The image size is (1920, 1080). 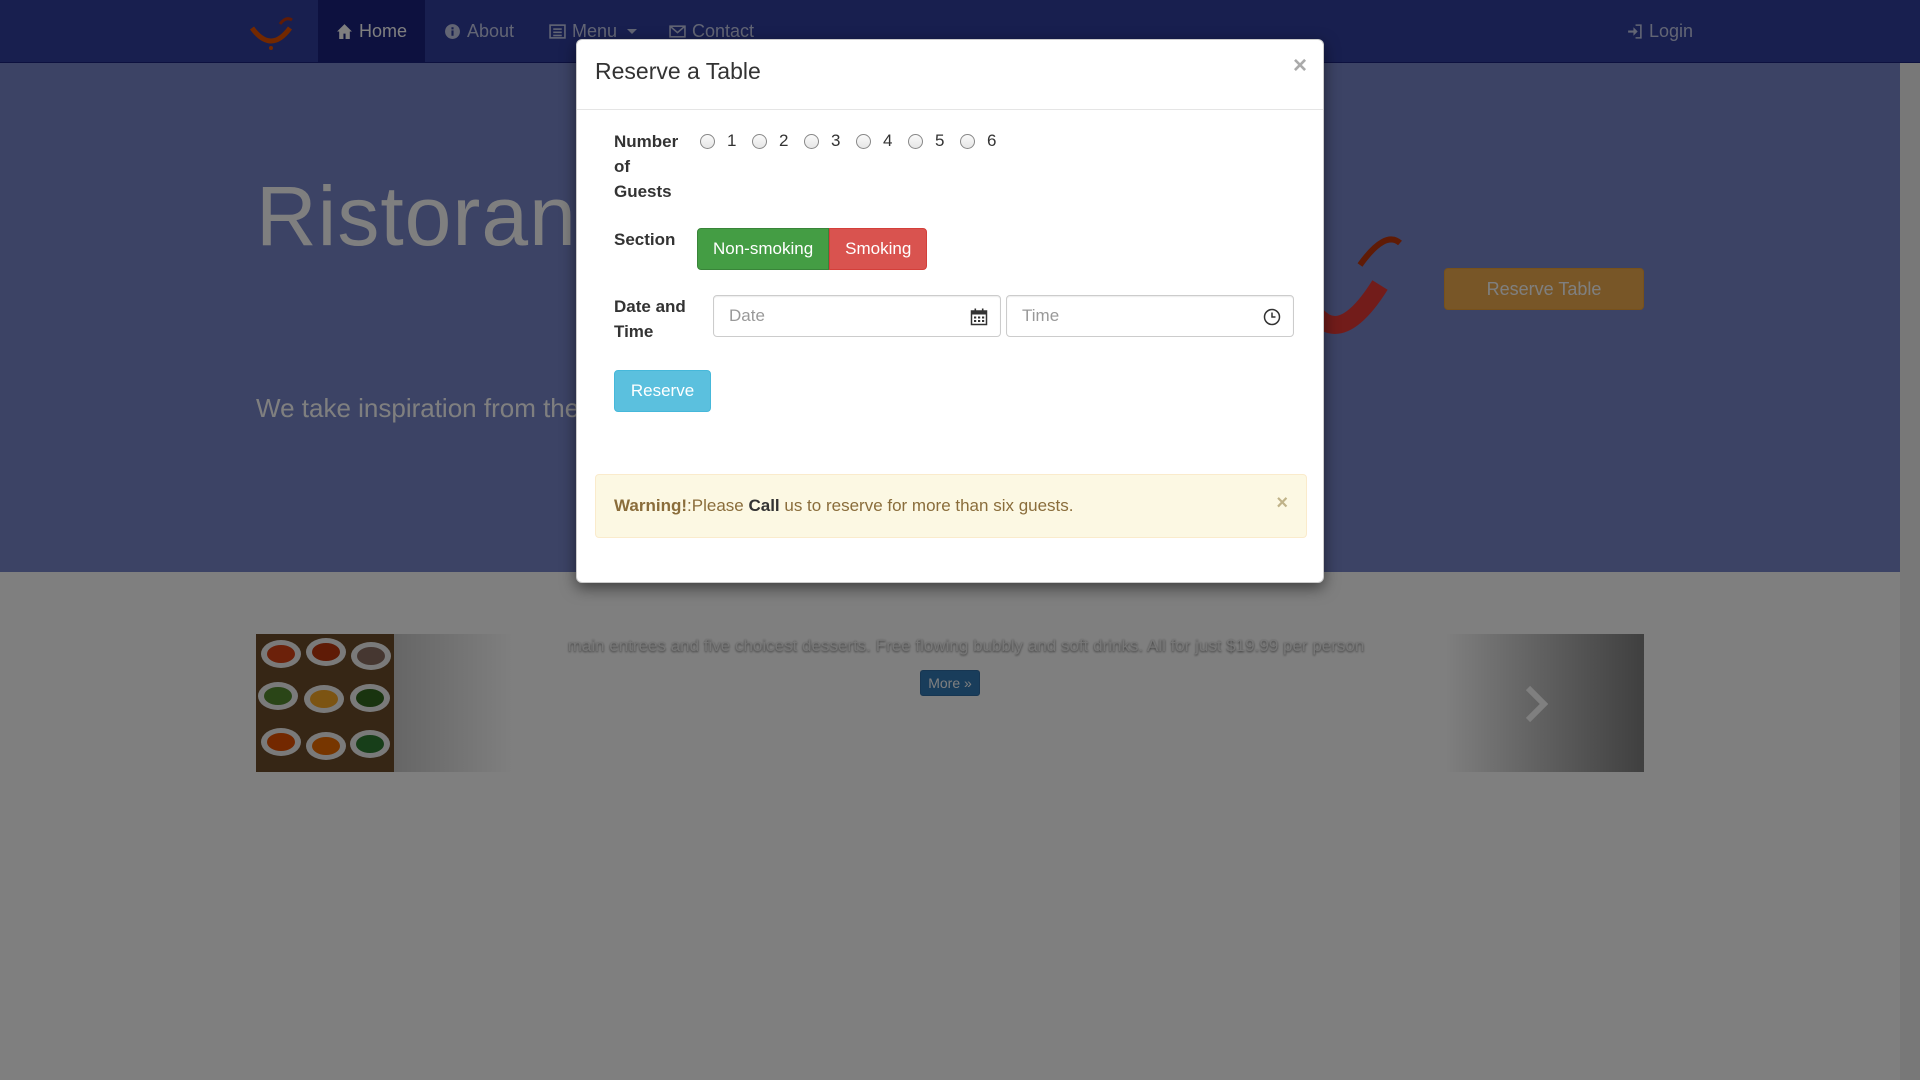 I want to click on guests-radio-group: 1 2 3 4 5 6, so click(x=856, y=141).